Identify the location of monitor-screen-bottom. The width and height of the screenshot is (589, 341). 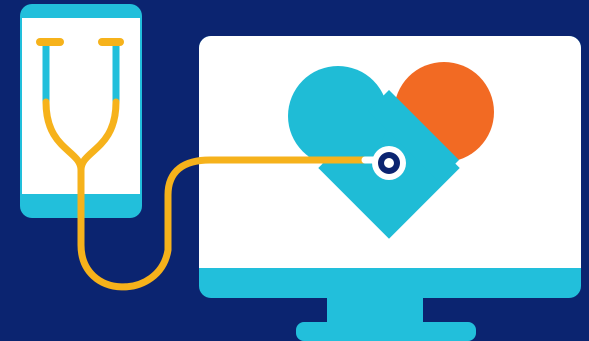
(390, 262).